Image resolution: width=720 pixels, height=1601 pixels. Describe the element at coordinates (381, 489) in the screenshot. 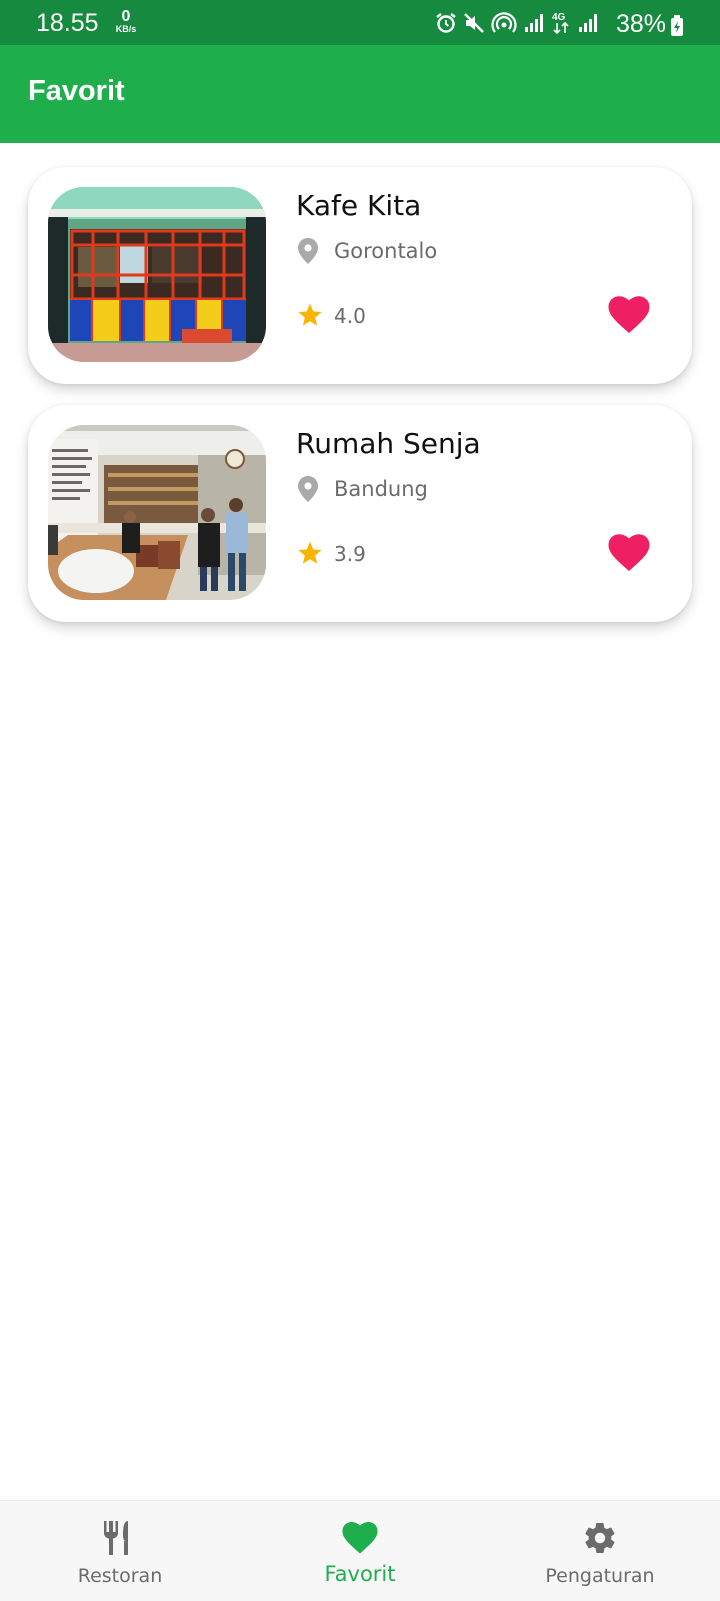

I see `restaurant-location: Bandung` at that location.